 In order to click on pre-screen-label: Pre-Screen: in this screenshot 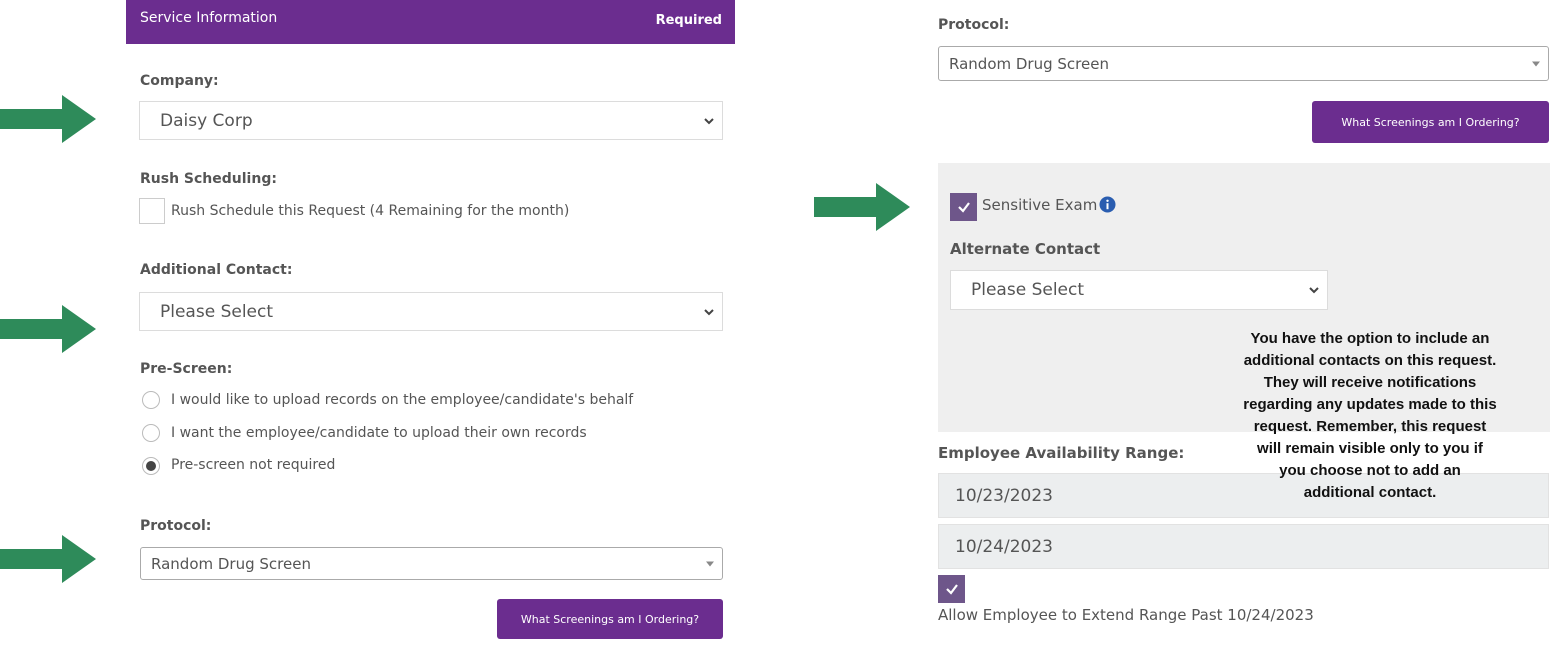, I will do `click(186, 369)`.